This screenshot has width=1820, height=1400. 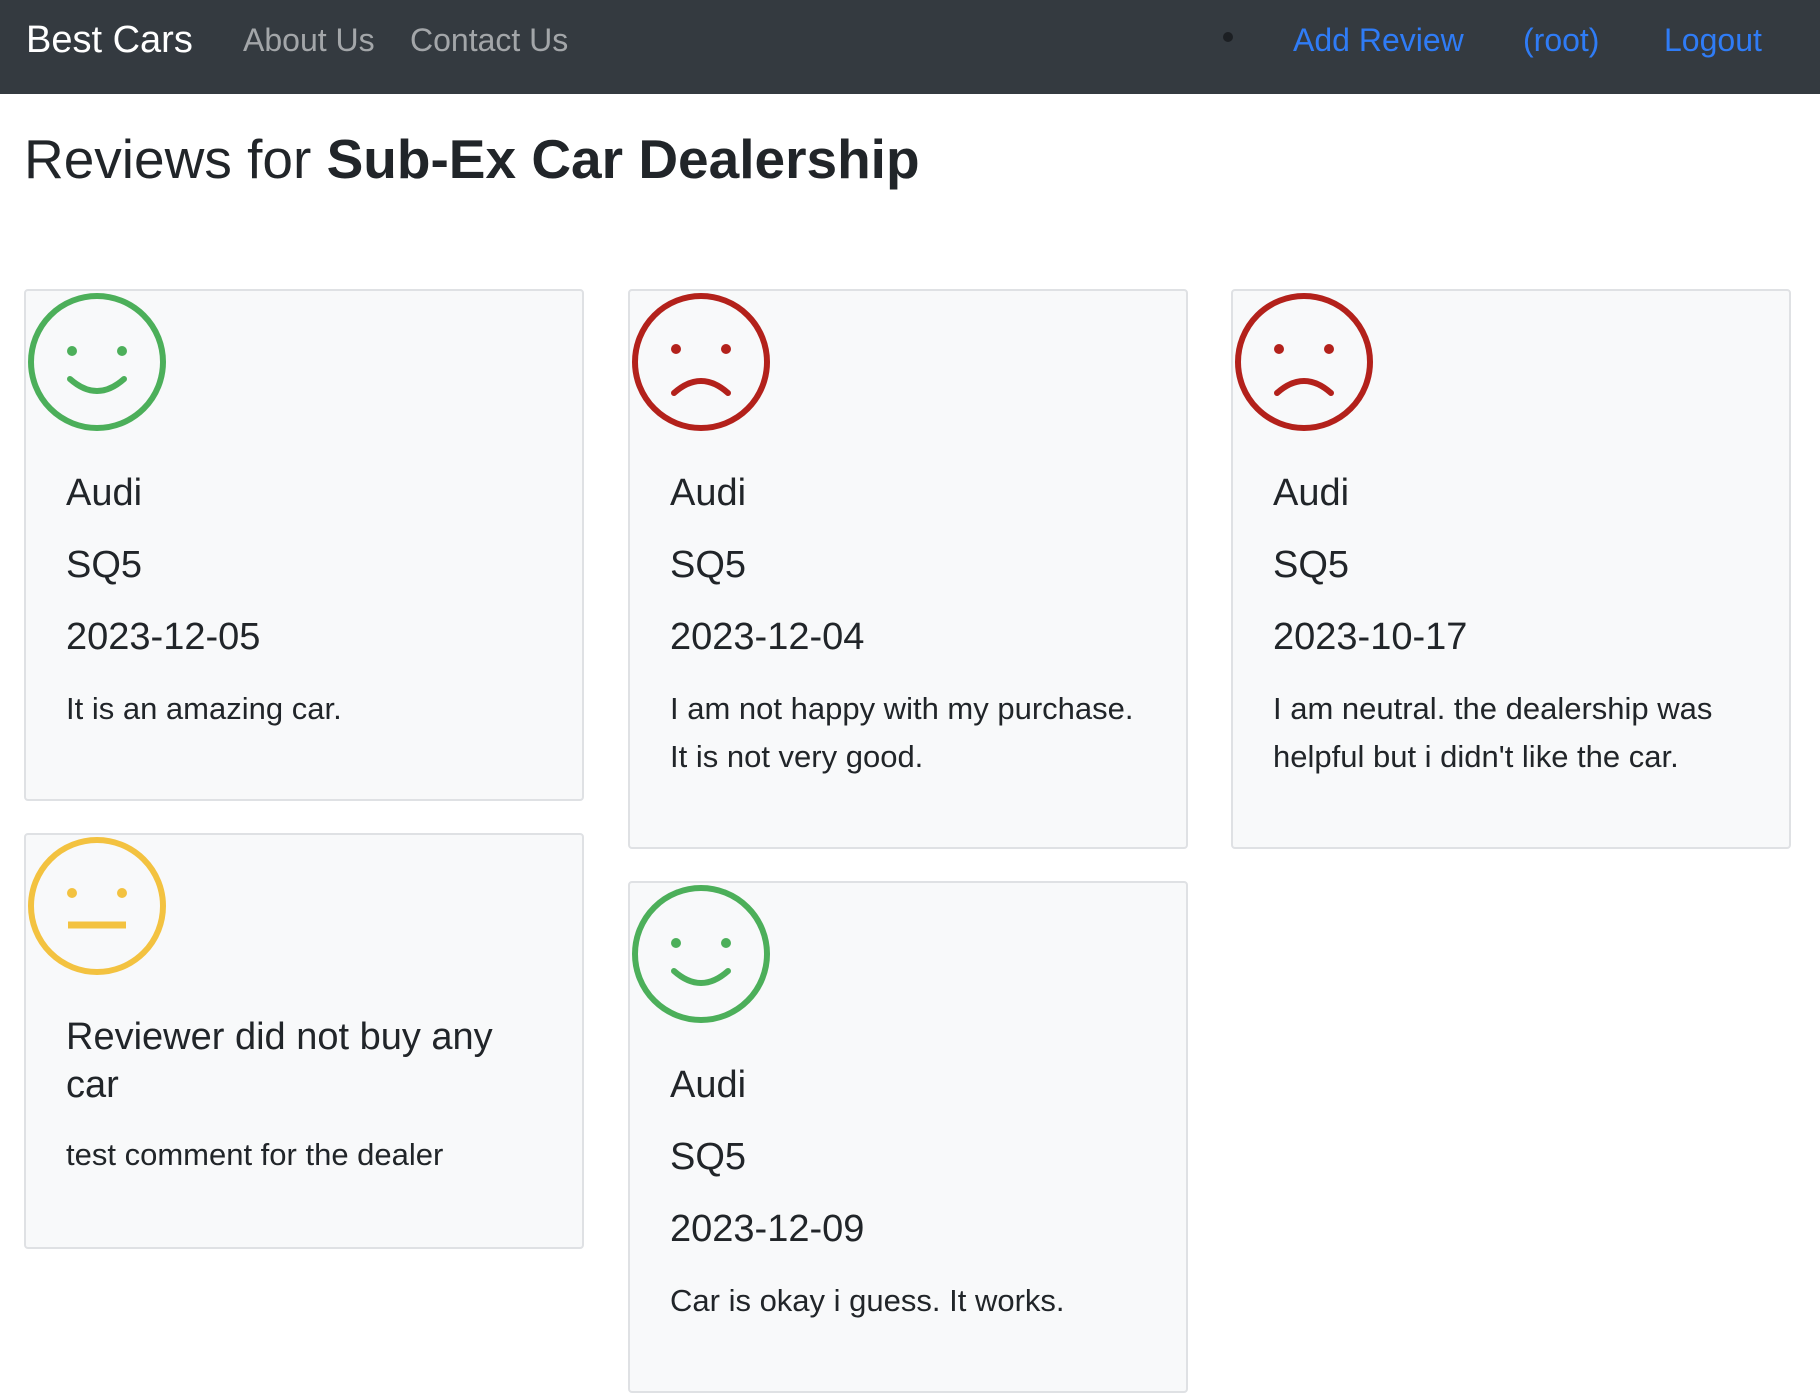 What do you see at coordinates (255, 1154) in the screenshot?
I see `review-text: test comment for the dealer` at bounding box center [255, 1154].